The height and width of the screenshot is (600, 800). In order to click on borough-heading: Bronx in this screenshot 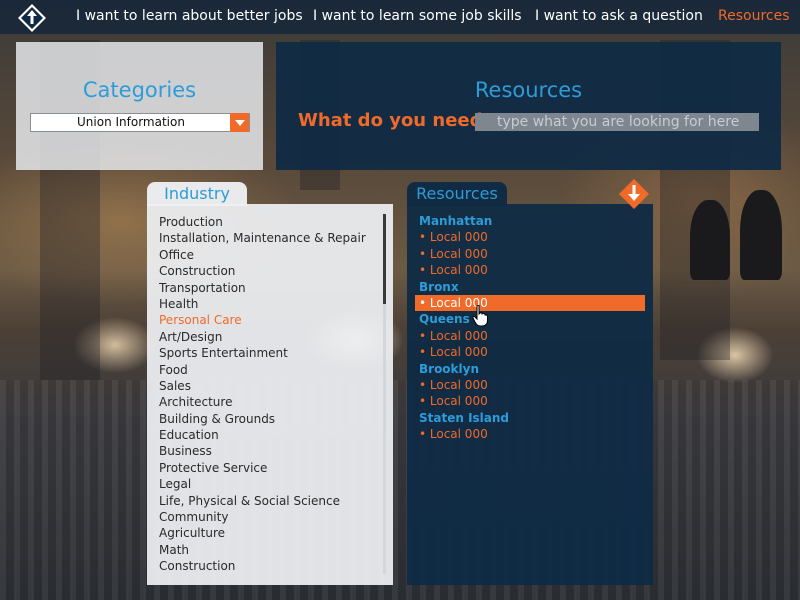, I will do `click(439, 286)`.